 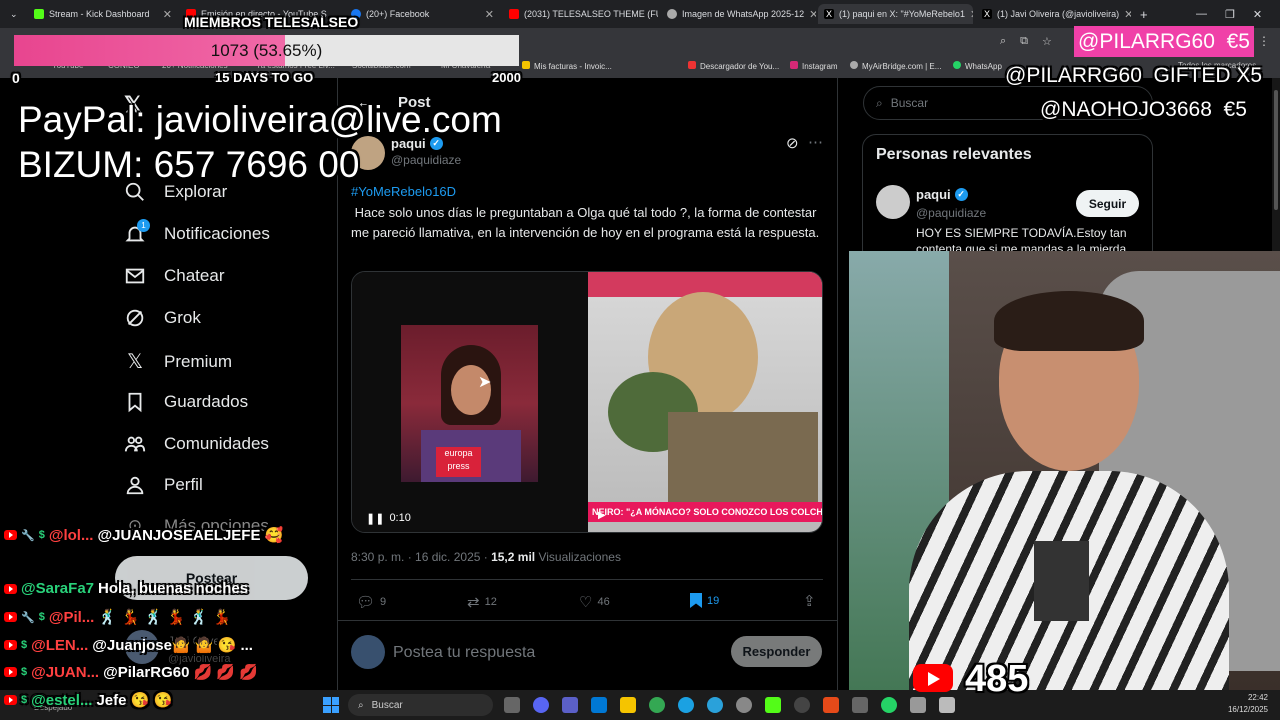 I want to click on bookmark-filled-icon, so click(x=696, y=600).